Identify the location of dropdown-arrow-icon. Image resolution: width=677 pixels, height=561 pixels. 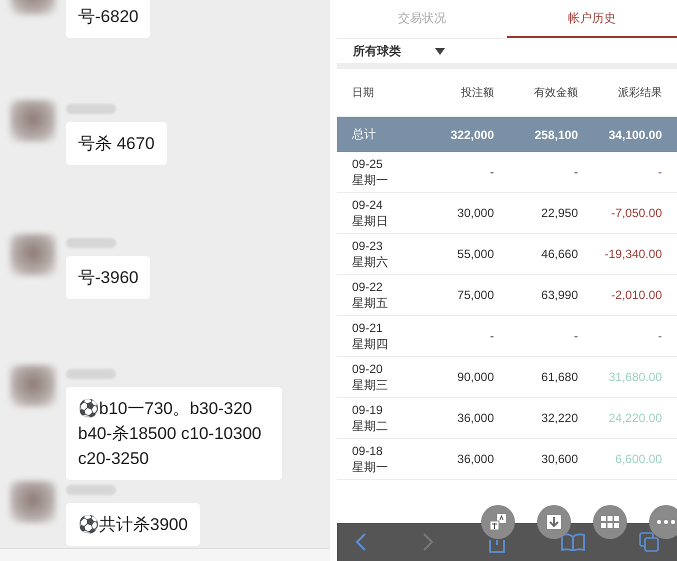
(440, 51).